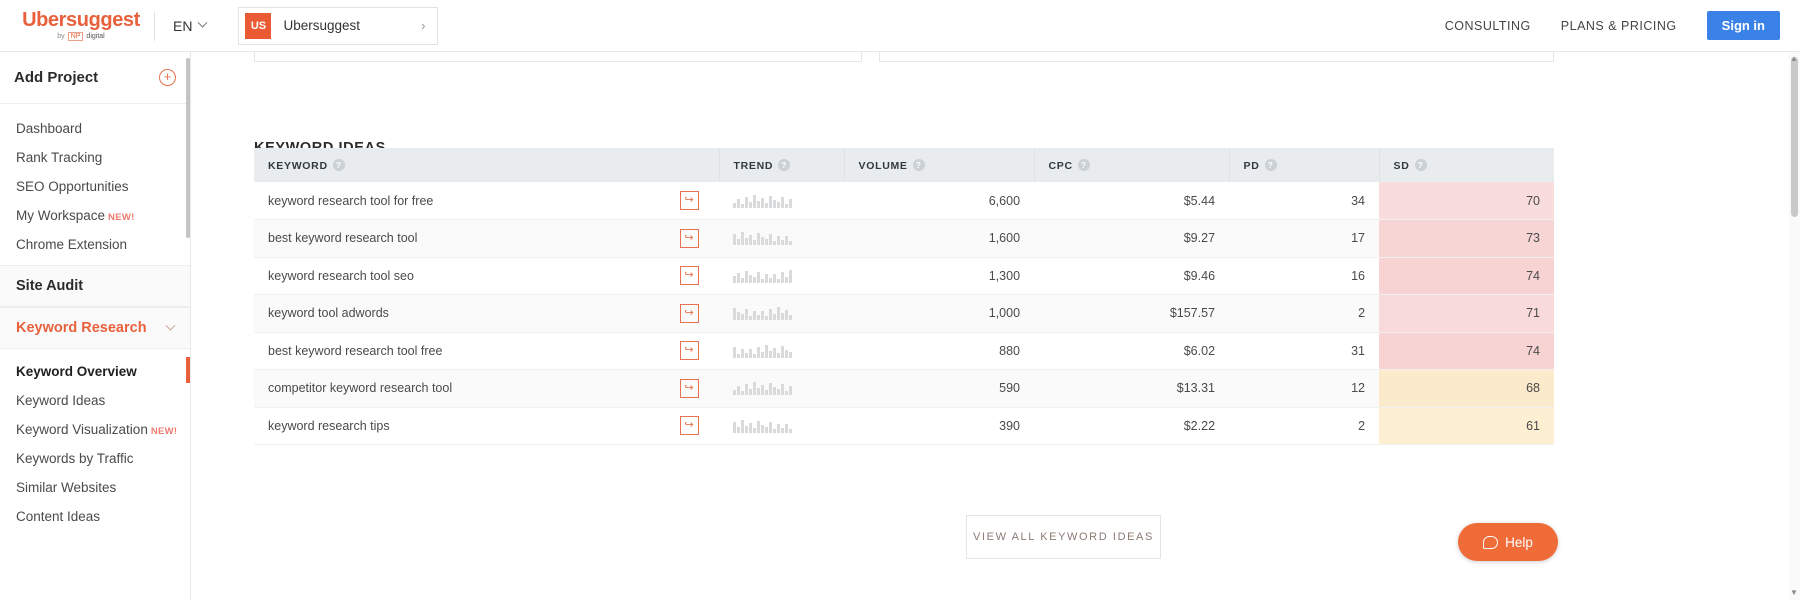  Describe the element at coordinates (81, 328) in the screenshot. I see `sidebar-section-label: Keyword Research` at that location.